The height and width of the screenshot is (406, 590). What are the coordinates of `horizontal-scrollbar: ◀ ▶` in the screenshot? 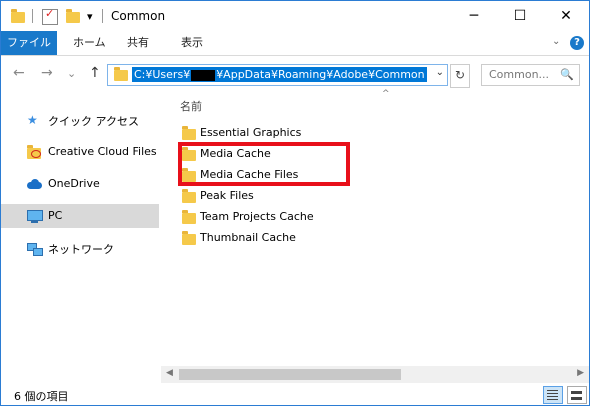 It's located at (375, 374).